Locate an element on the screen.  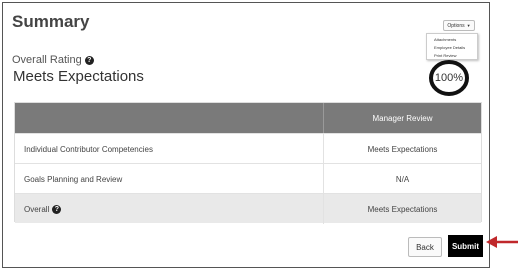
caret-down-icon: ▼ is located at coordinates (468, 25).